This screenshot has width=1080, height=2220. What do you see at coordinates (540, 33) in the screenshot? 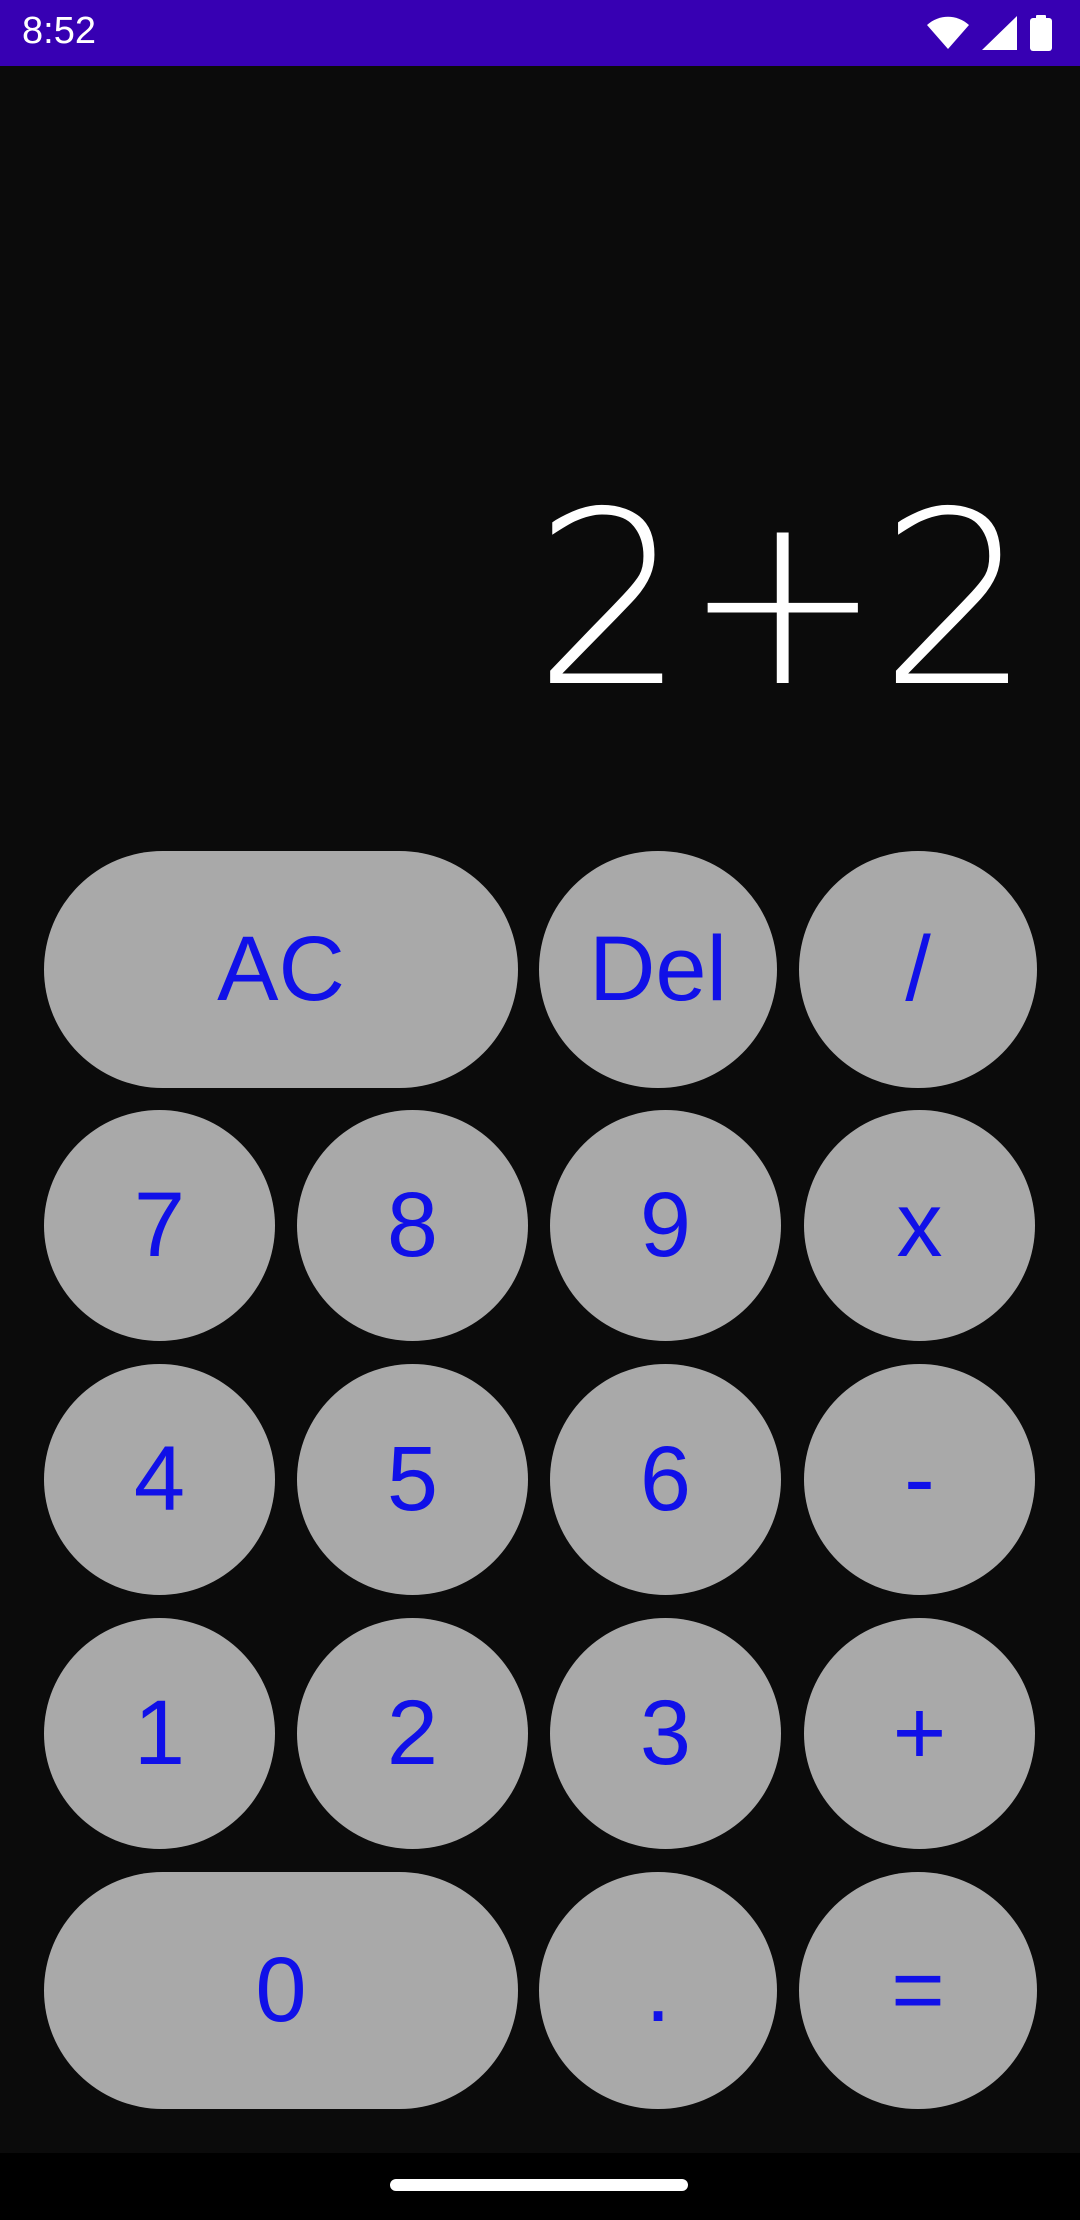
I see `status-bar: 8:52` at bounding box center [540, 33].